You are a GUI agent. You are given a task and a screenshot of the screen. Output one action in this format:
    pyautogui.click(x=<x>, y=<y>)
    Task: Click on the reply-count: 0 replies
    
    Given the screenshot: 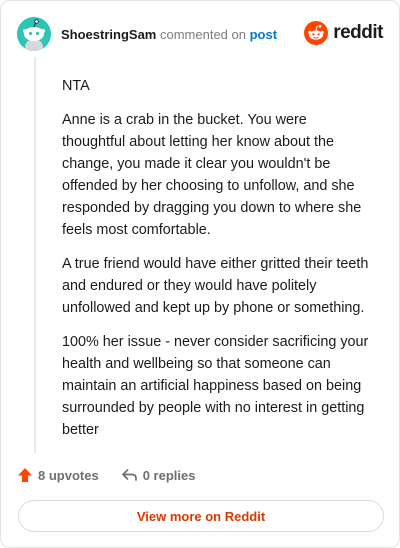 What is the action you would take?
    pyautogui.click(x=169, y=475)
    